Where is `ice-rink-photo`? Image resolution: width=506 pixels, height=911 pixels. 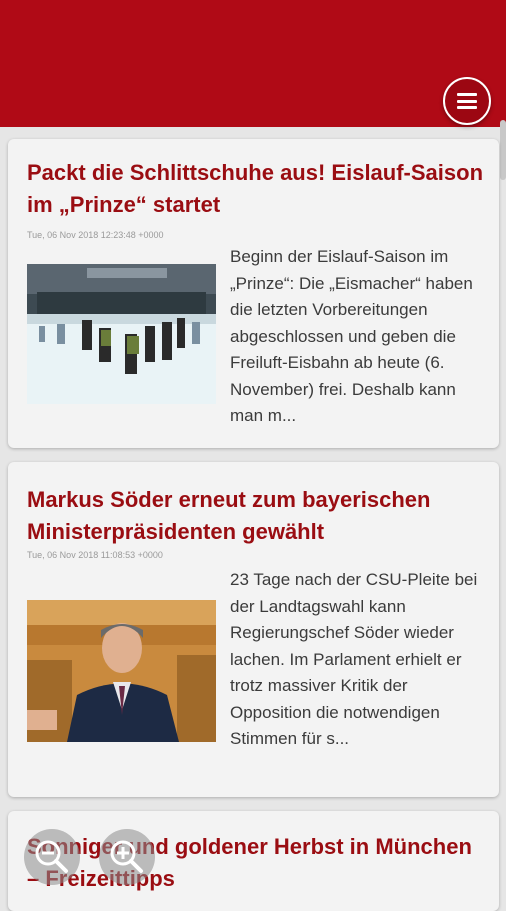 ice-rink-photo is located at coordinates (121, 334).